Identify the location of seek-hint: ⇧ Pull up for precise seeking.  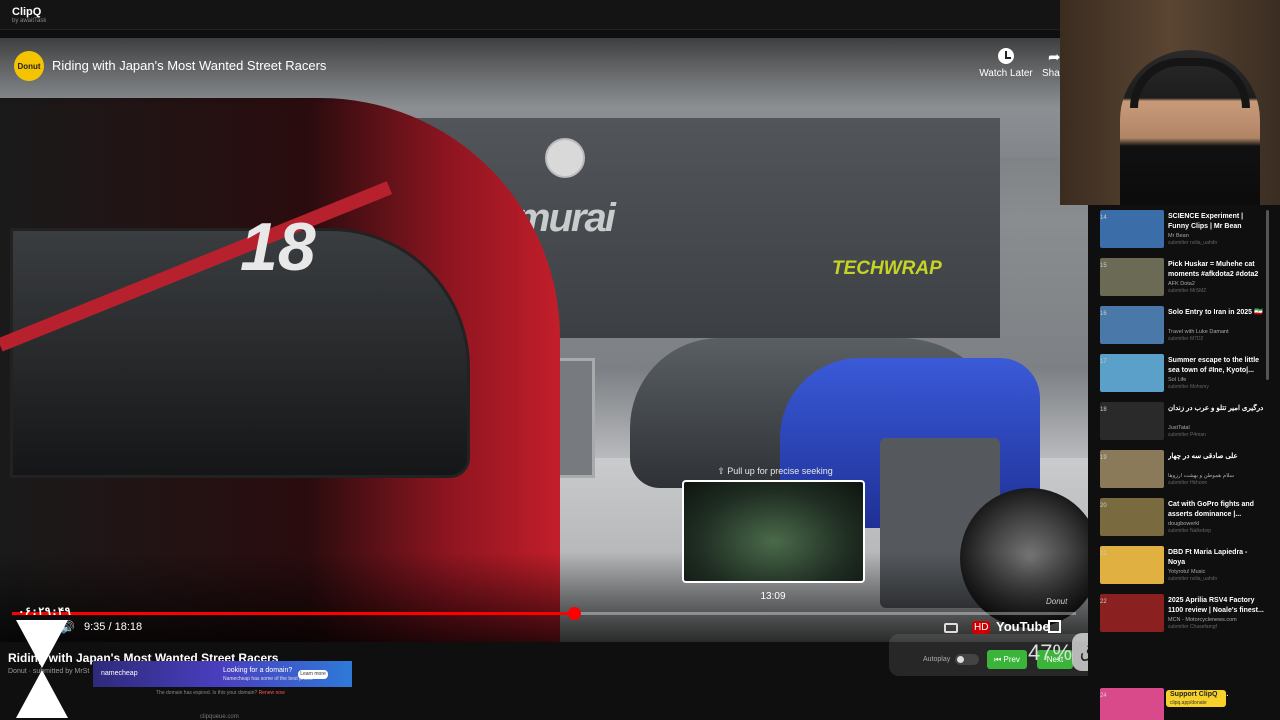
(775, 471).